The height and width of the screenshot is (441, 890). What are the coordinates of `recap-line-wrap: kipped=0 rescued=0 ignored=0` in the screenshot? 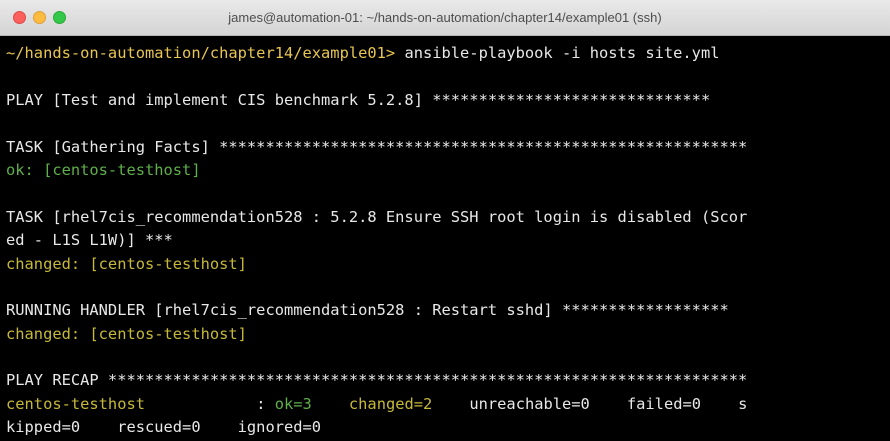 It's located at (164, 427).